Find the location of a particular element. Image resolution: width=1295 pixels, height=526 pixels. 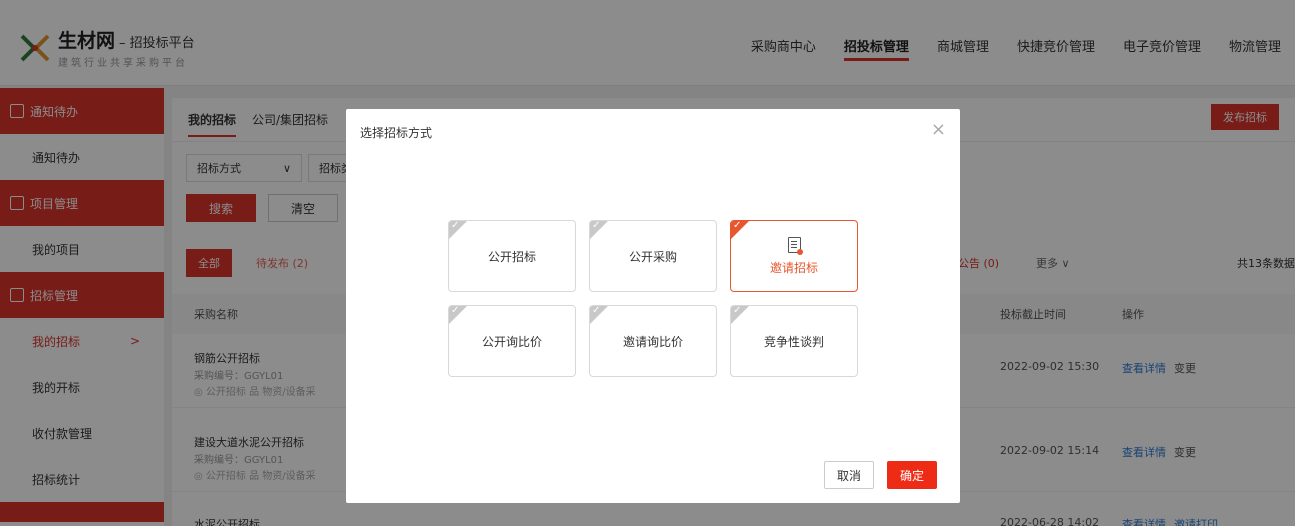

option-public-price-compare: ✓ 公开询比价 is located at coordinates (512, 341).